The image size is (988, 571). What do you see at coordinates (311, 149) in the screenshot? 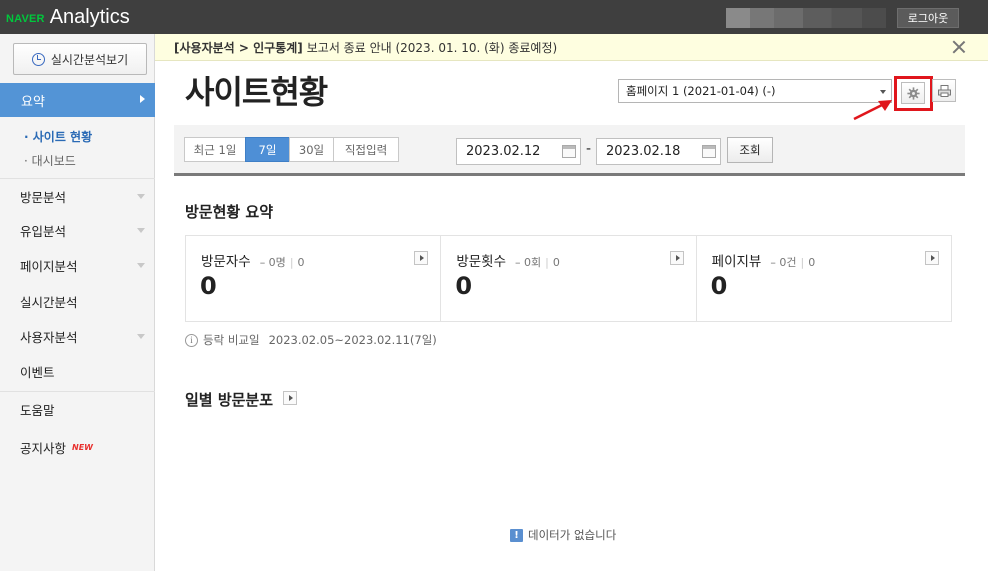
I see `tab-30-days: 30일` at bounding box center [311, 149].